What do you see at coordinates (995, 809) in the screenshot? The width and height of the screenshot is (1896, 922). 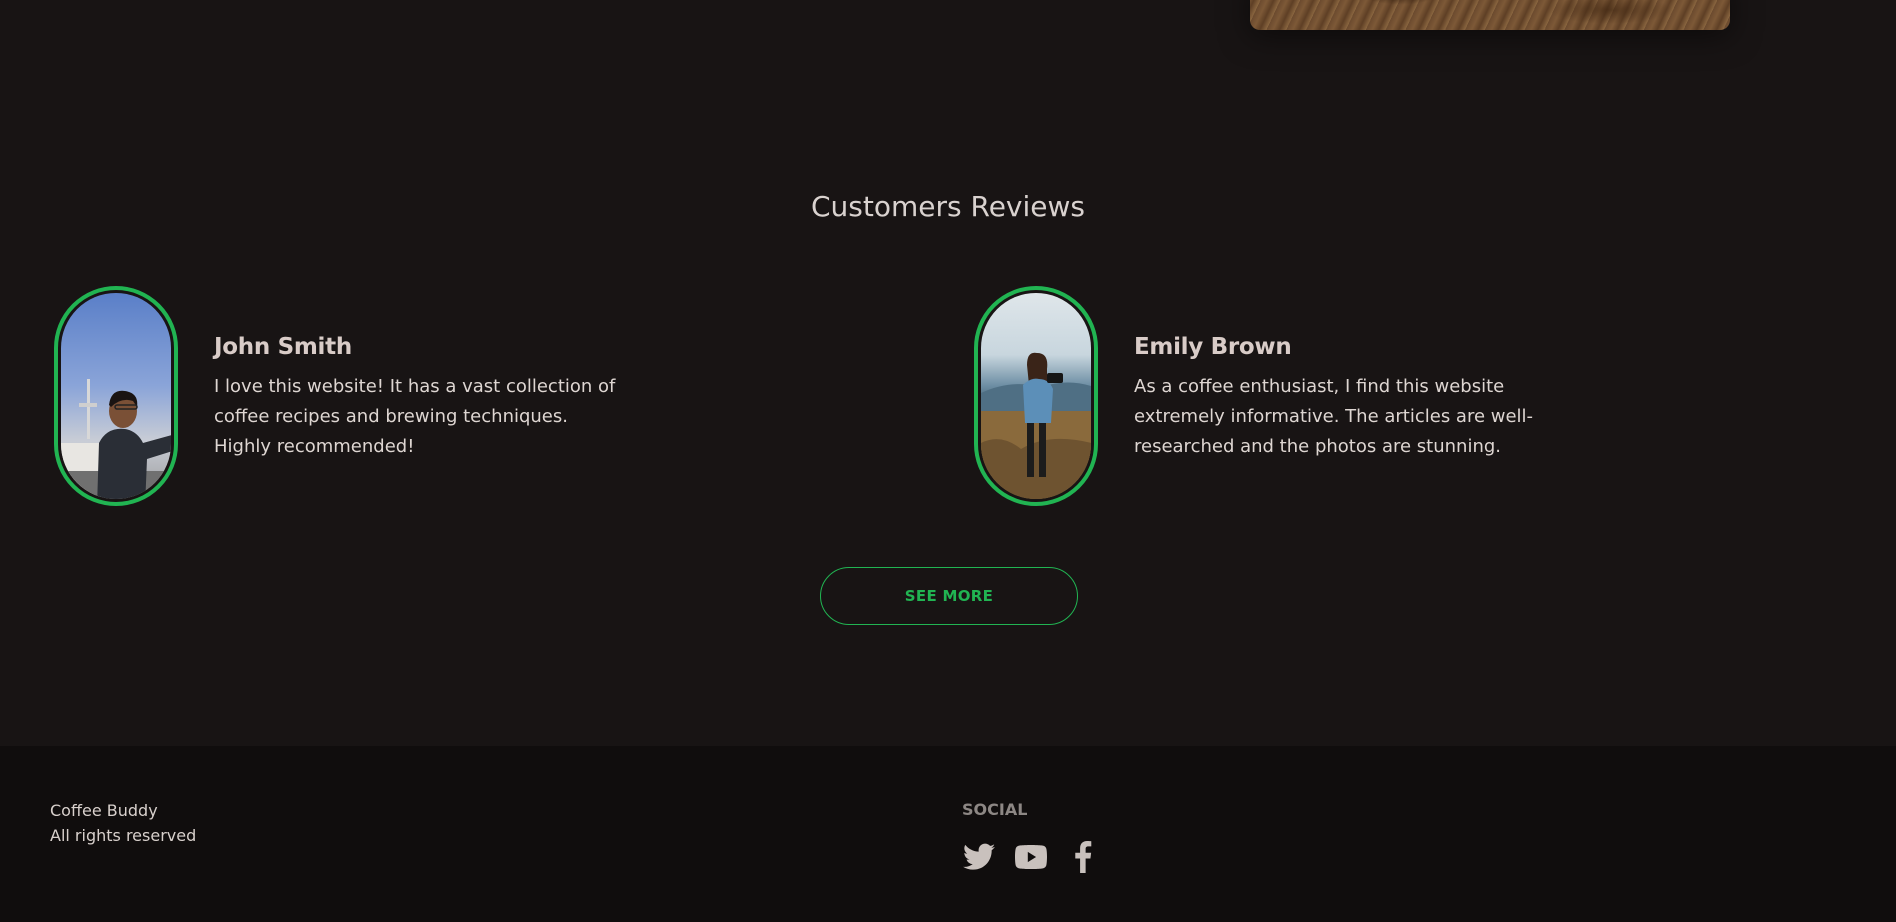 I see `social-title: SOCIAL` at bounding box center [995, 809].